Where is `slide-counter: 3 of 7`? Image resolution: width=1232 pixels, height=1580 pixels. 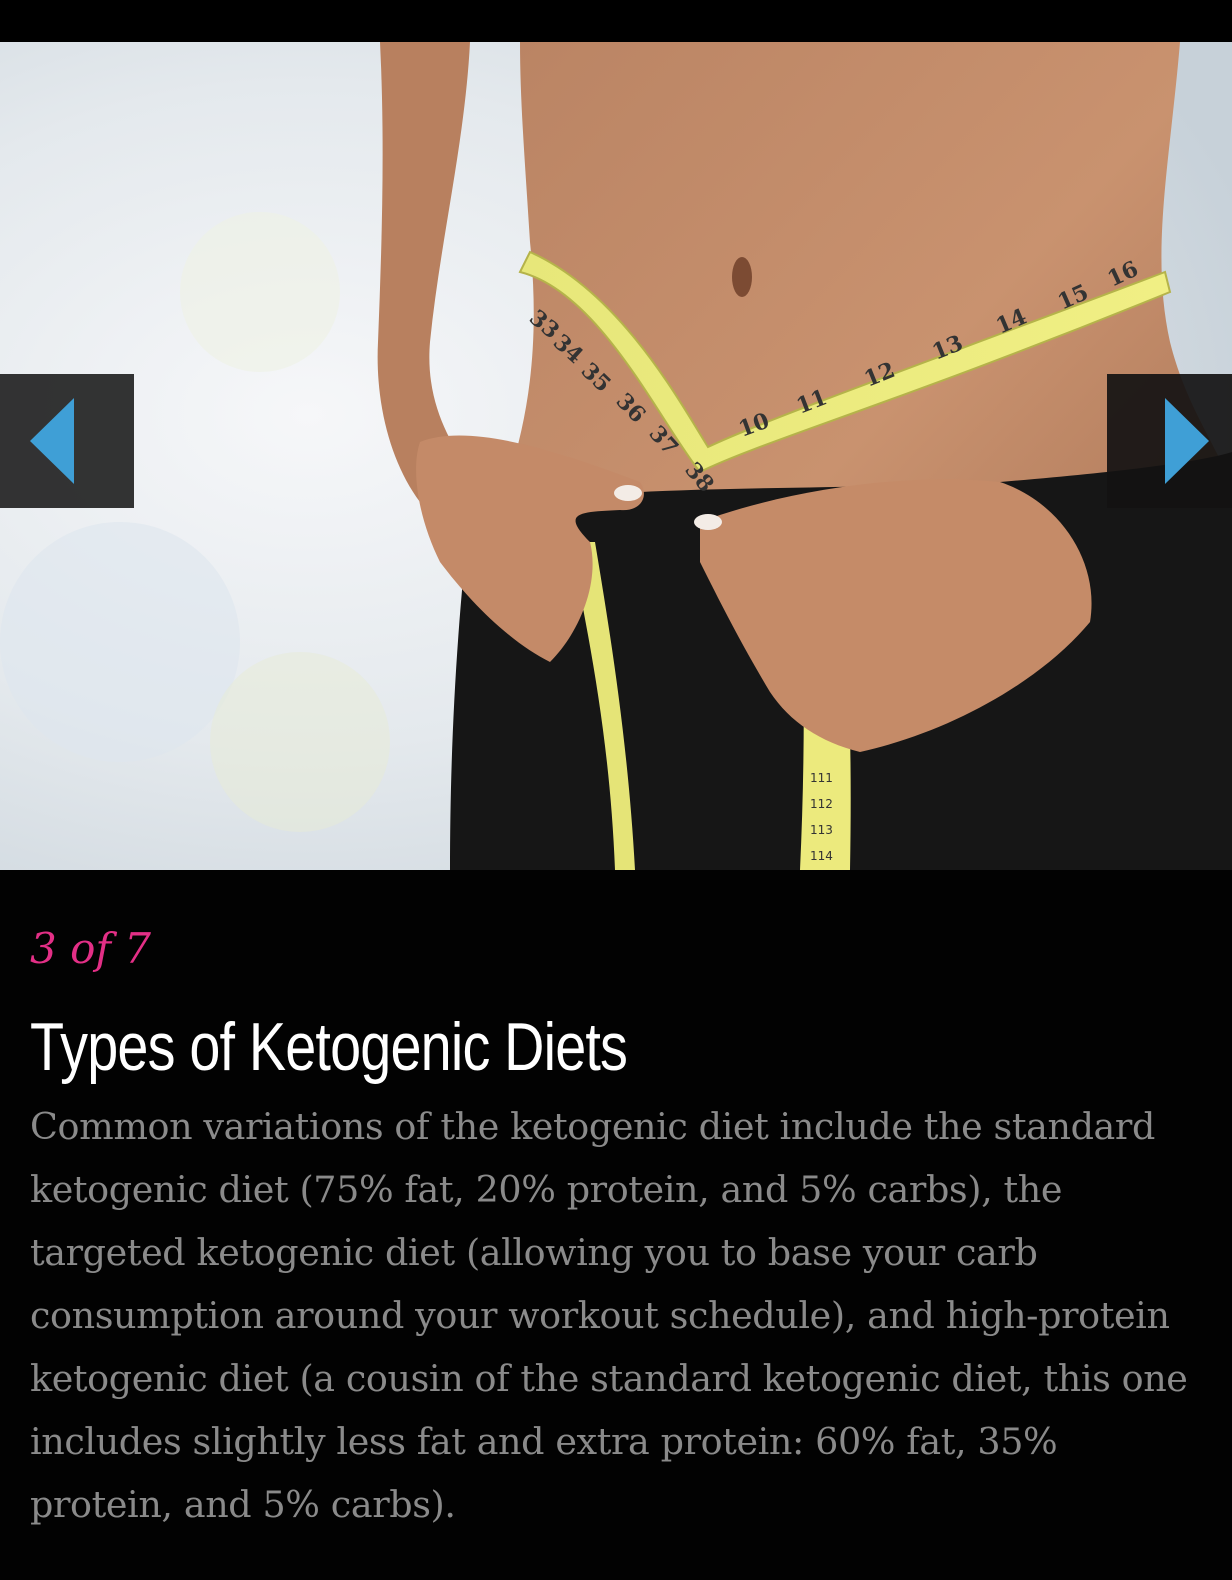
slide-counter: 3 of 7 is located at coordinates (90, 948).